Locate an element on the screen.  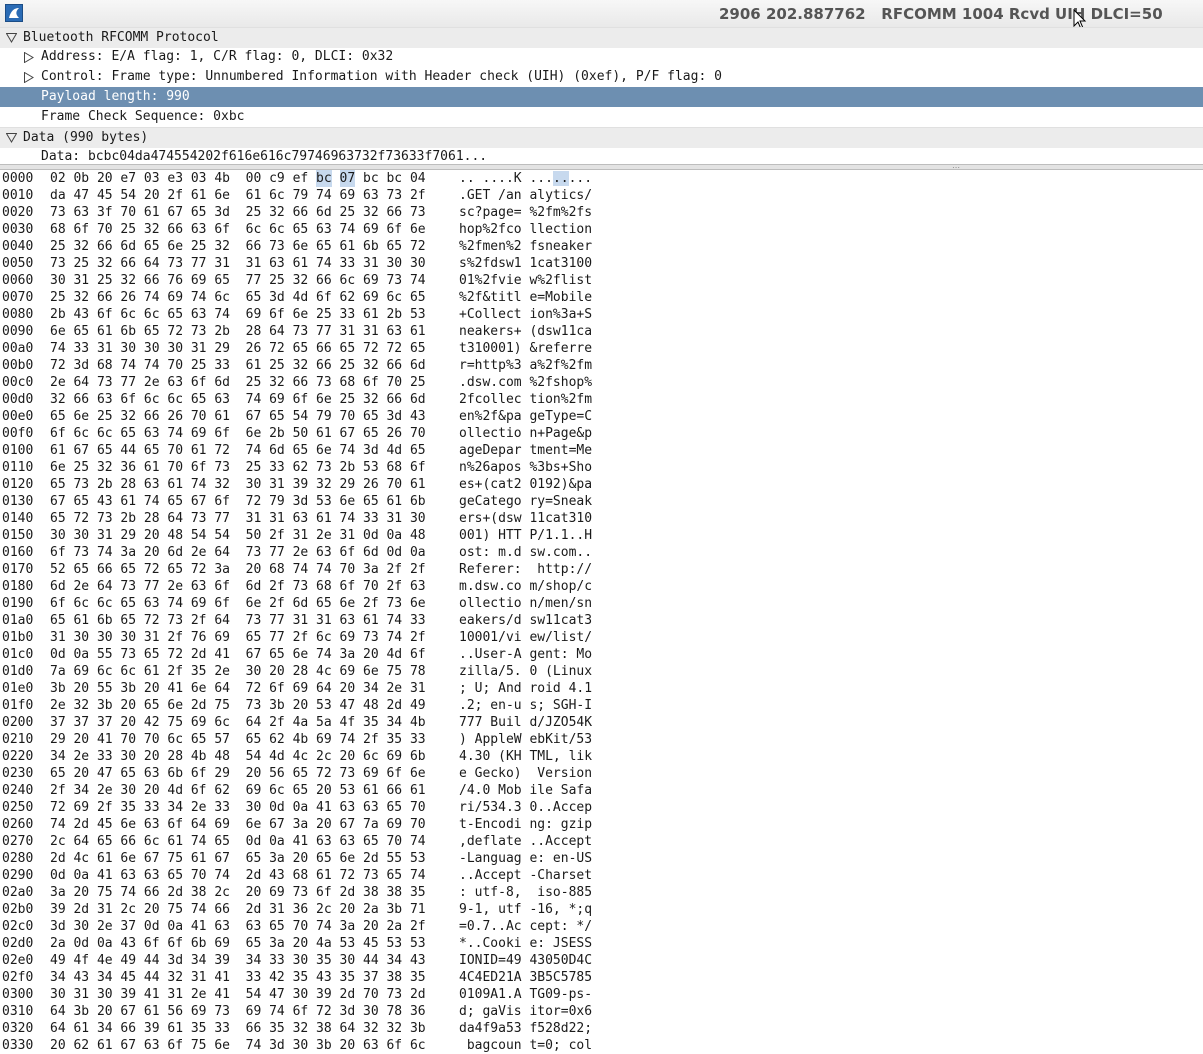
hex-ascii: 0109A1.A TG09-ps- is located at coordinates (525, 994).